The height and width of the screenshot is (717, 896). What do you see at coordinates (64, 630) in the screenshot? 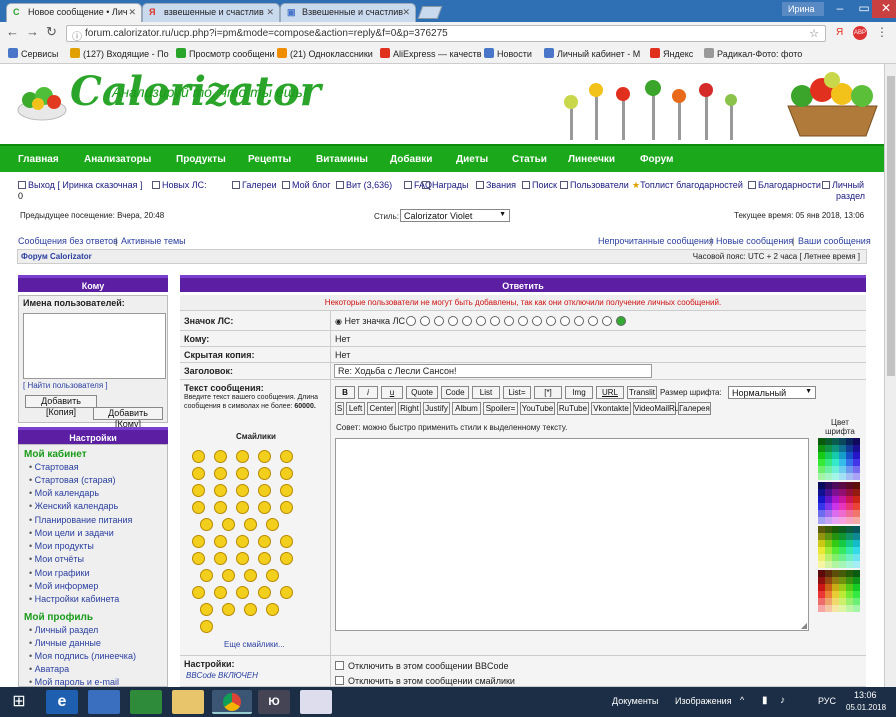
I see `profile-item: Личный раздел` at bounding box center [64, 630].